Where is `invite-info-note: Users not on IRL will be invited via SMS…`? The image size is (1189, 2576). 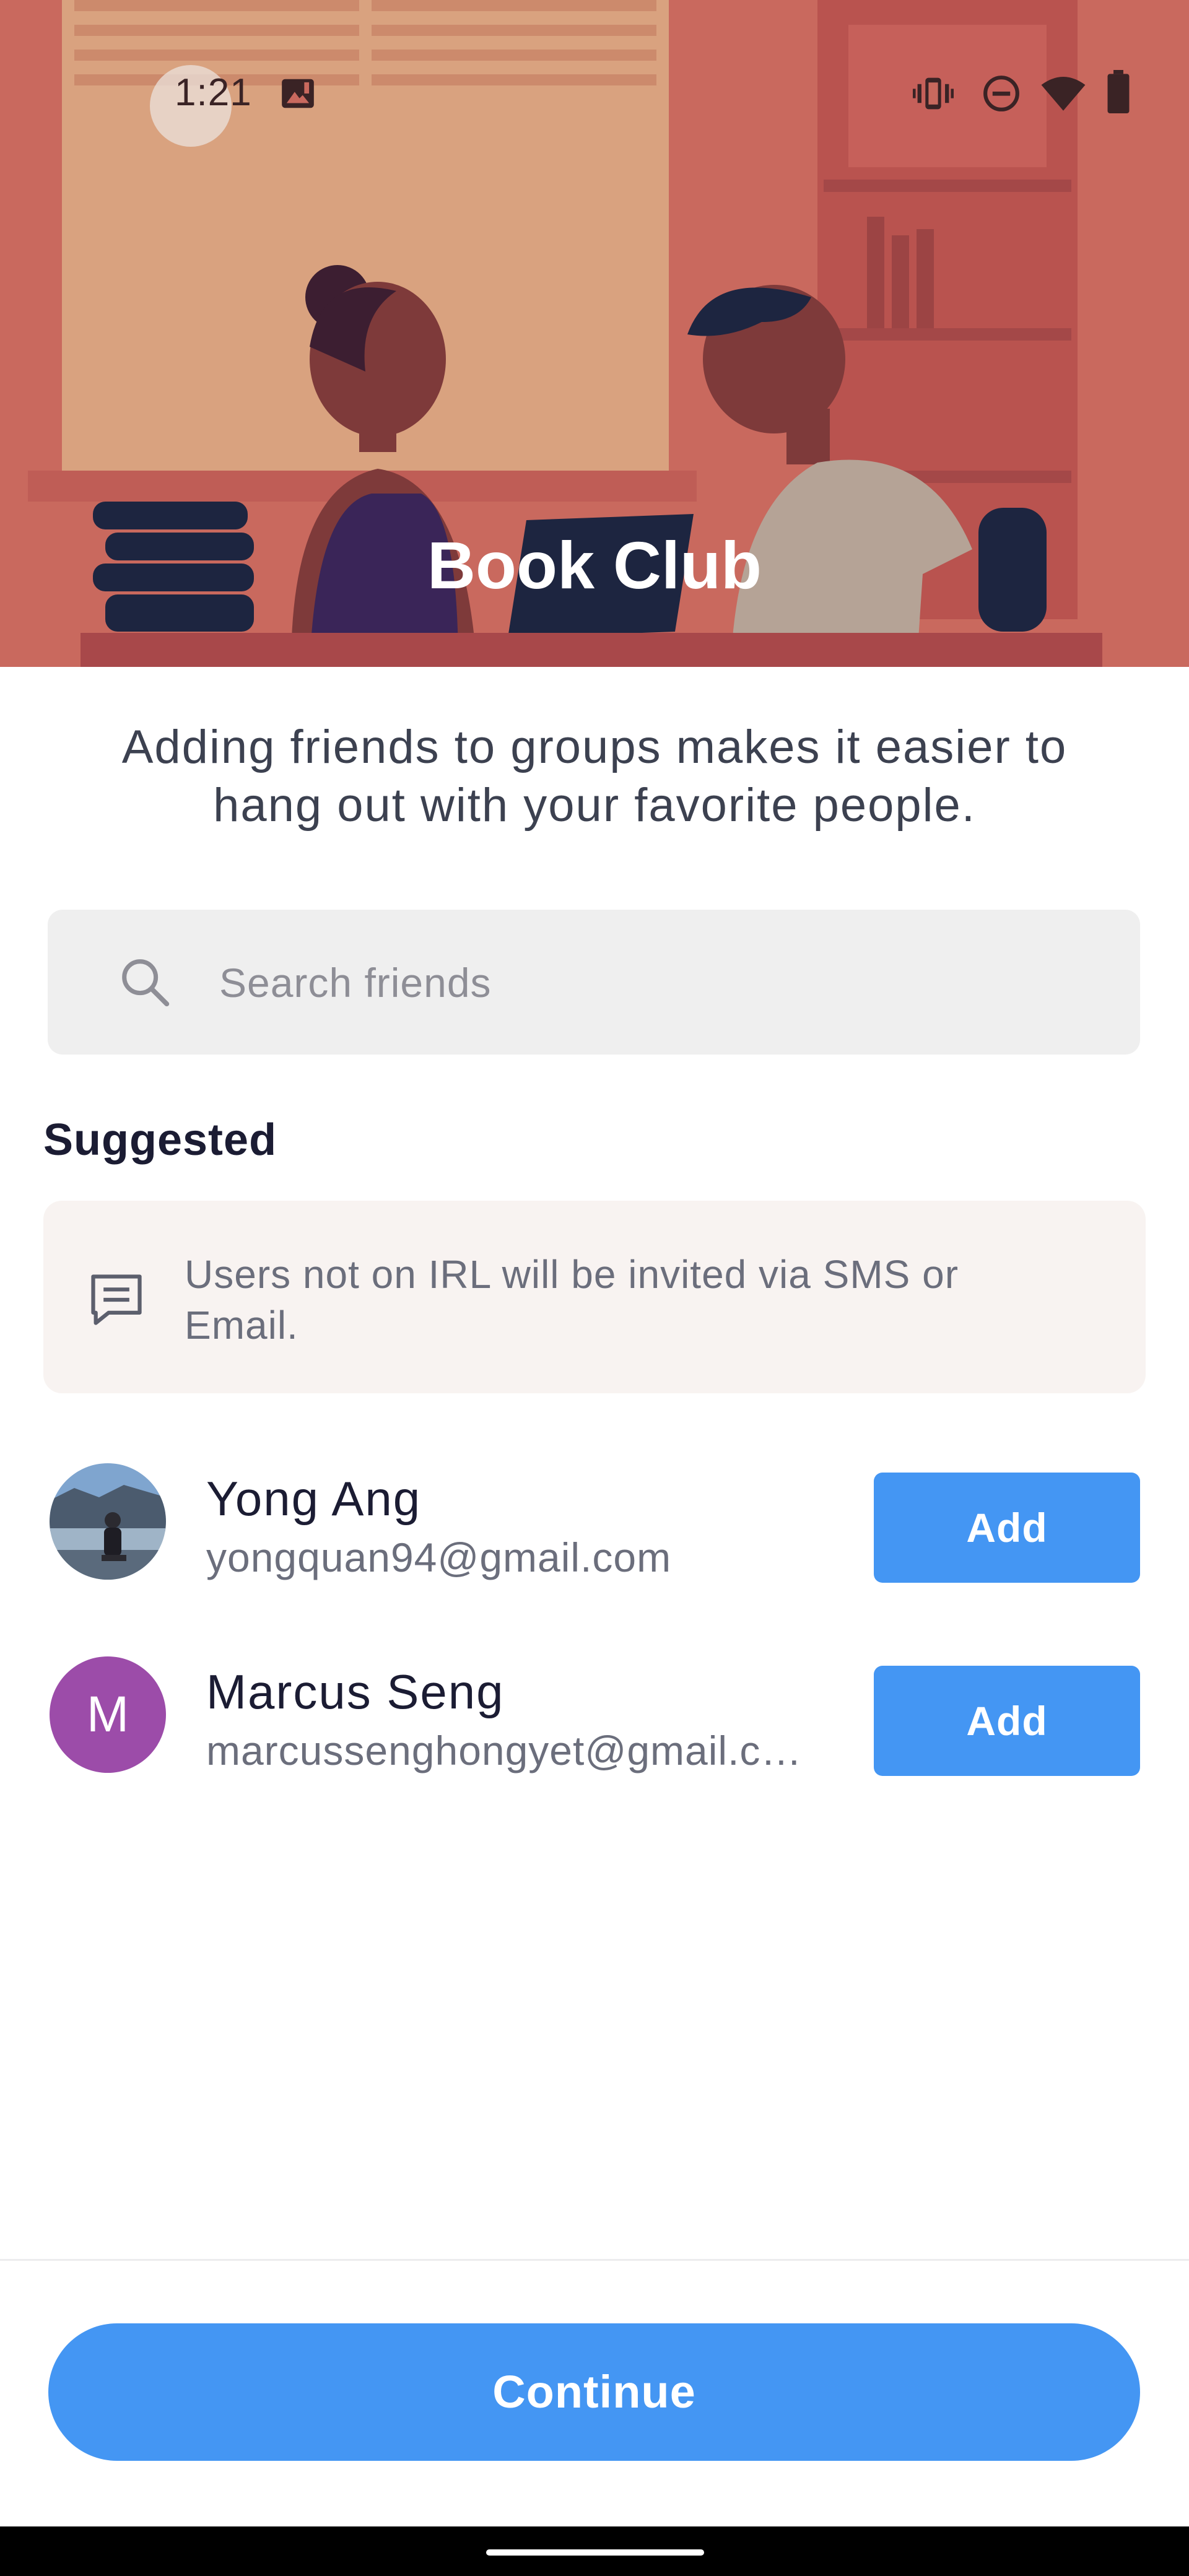 invite-info-note: Users not on IRL will be invited via SMS… is located at coordinates (594, 1297).